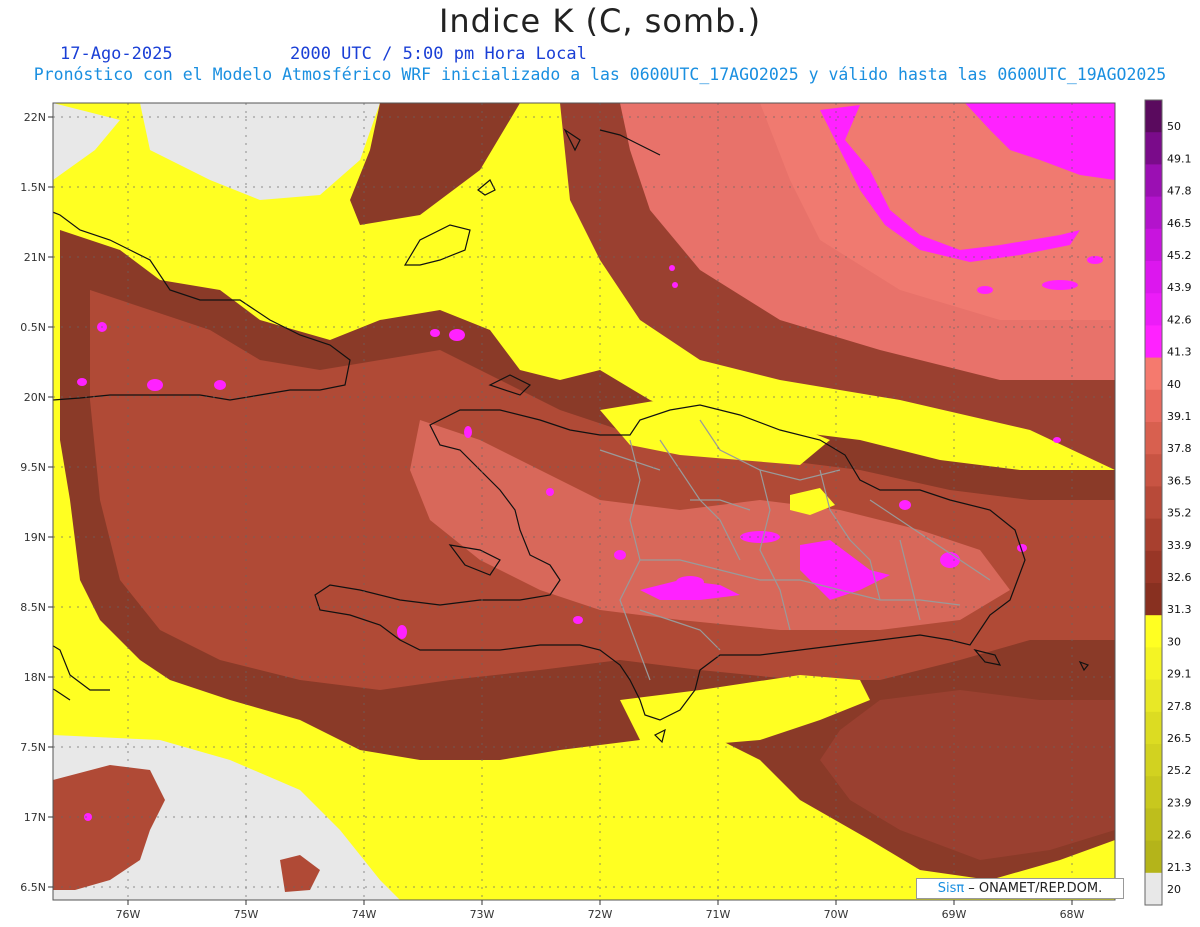  Describe the element at coordinates (1072, 914) in the screenshot. I see `lon-label: 68W` at that location.